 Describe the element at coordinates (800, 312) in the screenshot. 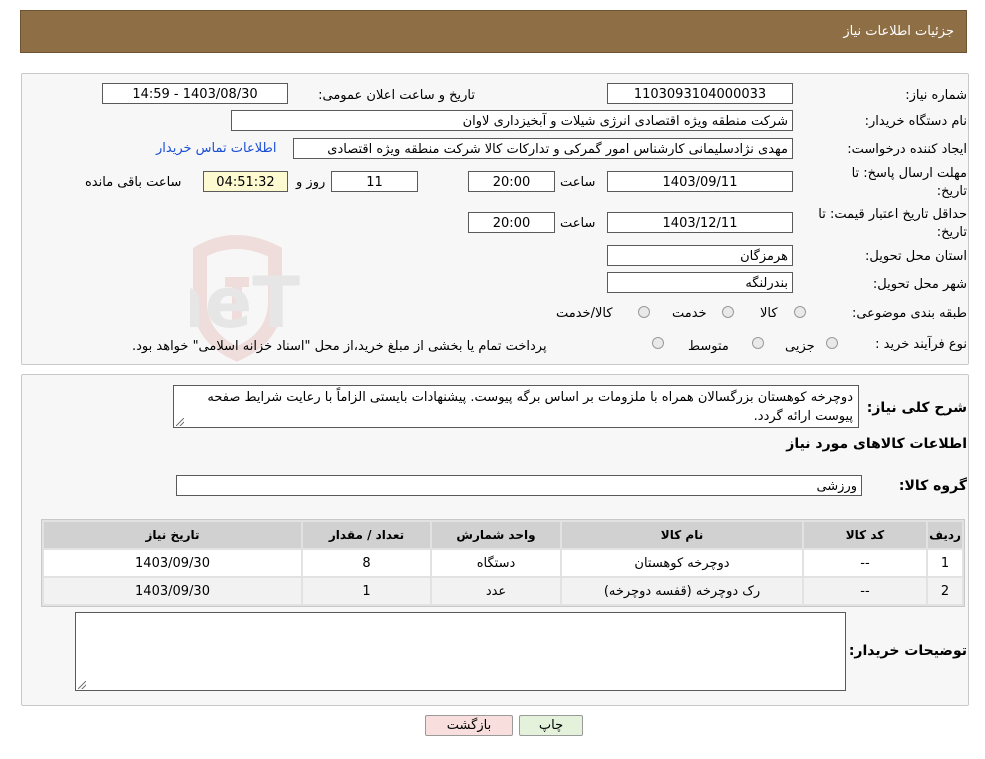

I see `category-radio-goods` at that location.